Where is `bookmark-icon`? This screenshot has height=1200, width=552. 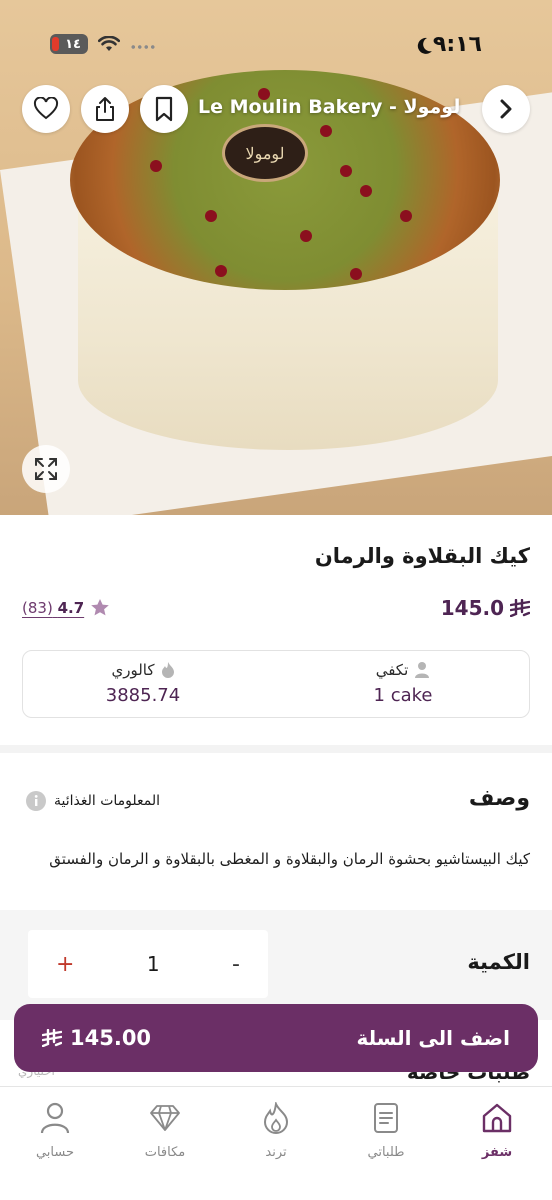 bookmark-icon is located at coordinates (164, 109).